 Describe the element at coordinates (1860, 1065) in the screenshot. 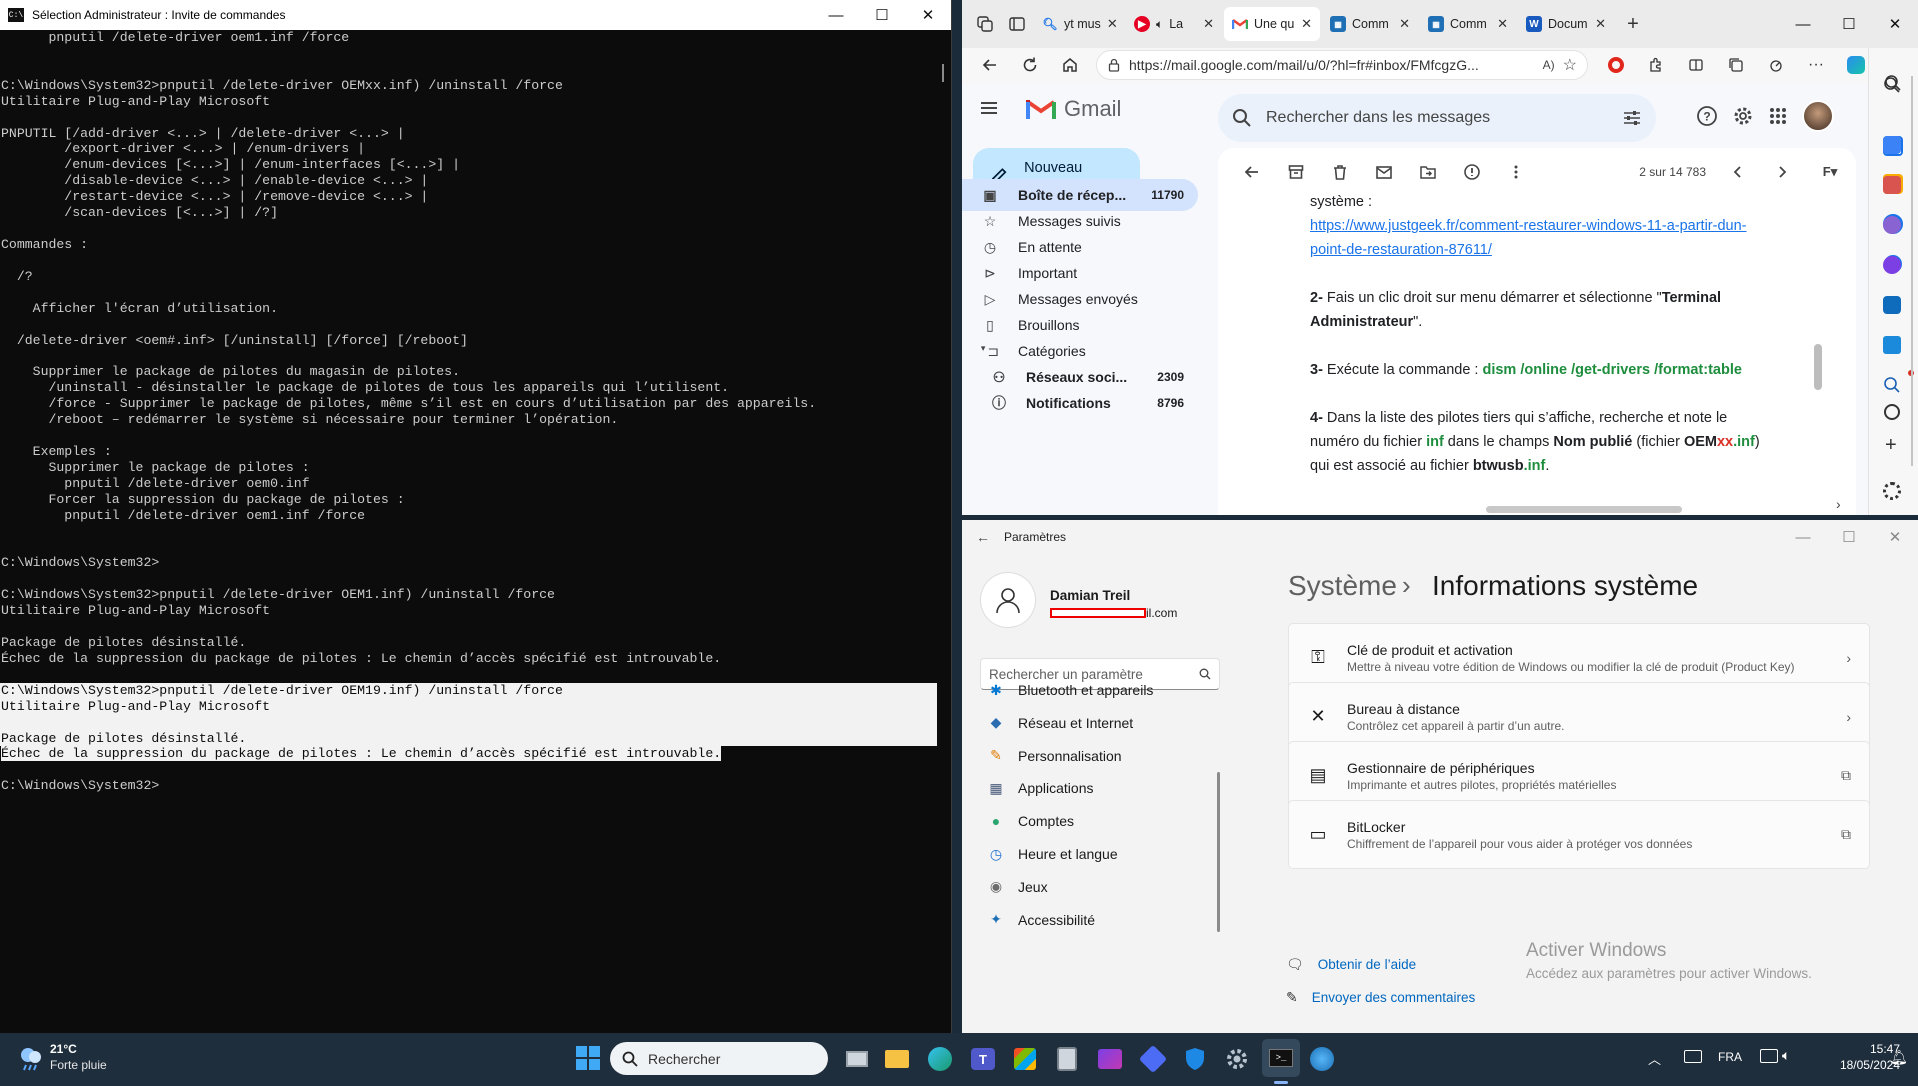

I see `clock-date: 18/05/2024` at that location.